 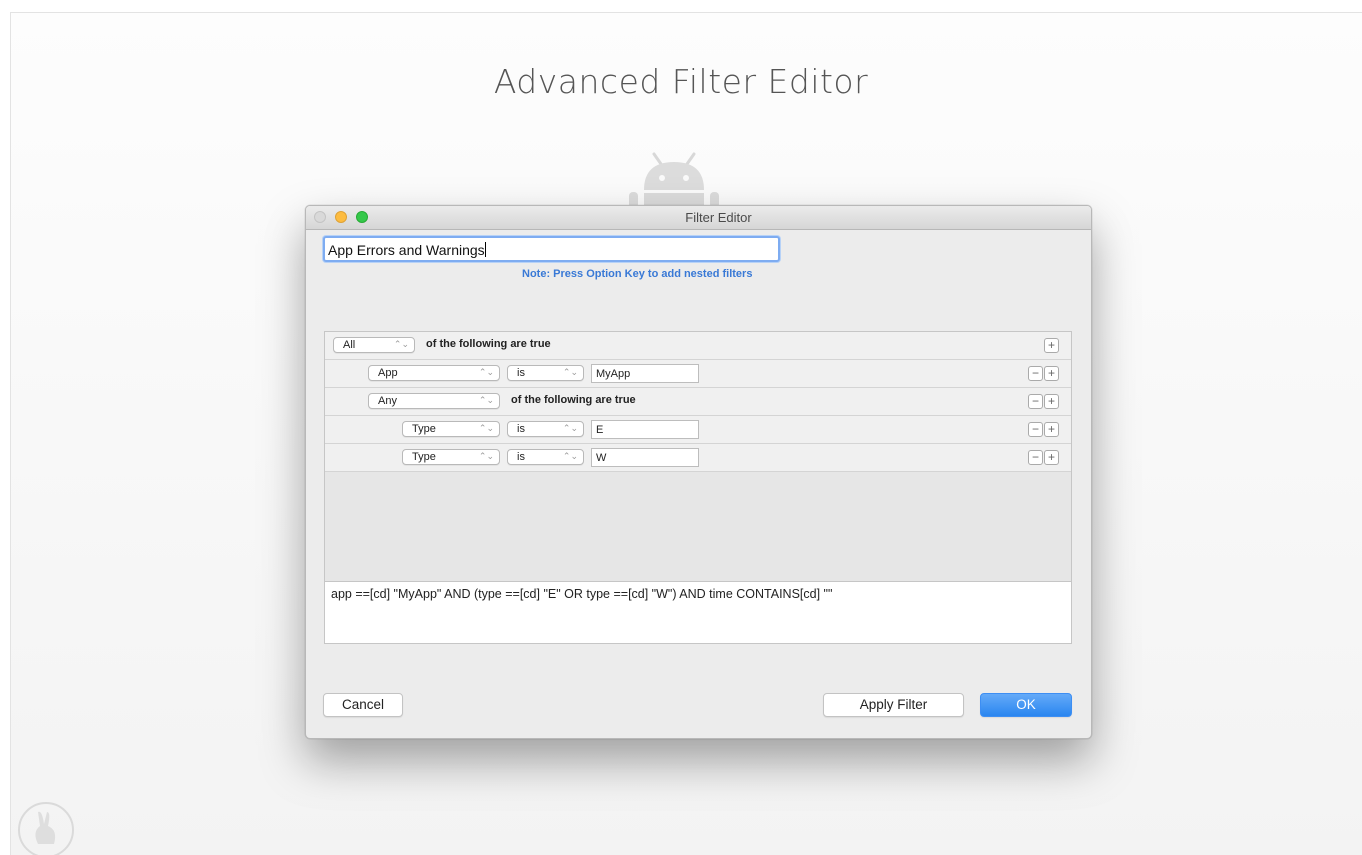 What do you see at coordinates (485, 249) in the screenshot?
I see `text-caret` at bounding box center [485, 249].